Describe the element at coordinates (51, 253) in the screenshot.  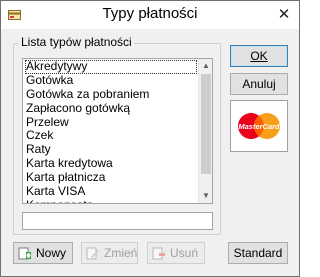
I see `add-button-label: Nowy` at that location.